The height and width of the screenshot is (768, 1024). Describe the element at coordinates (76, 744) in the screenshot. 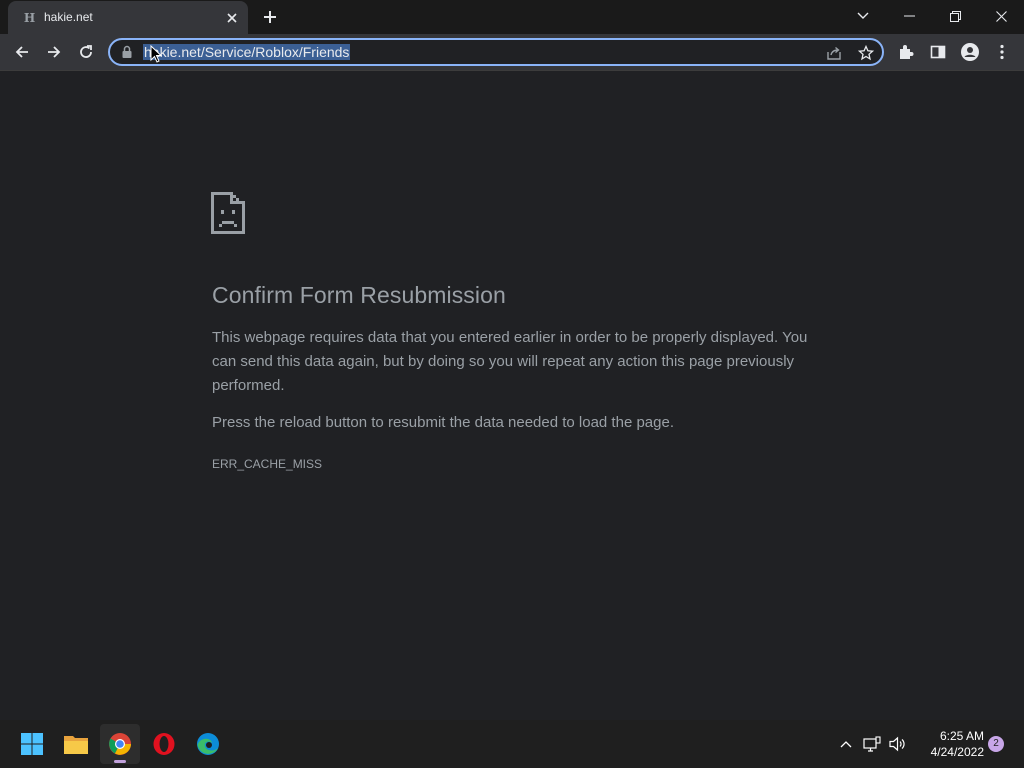

I see `file-explorer-icon` at that location.